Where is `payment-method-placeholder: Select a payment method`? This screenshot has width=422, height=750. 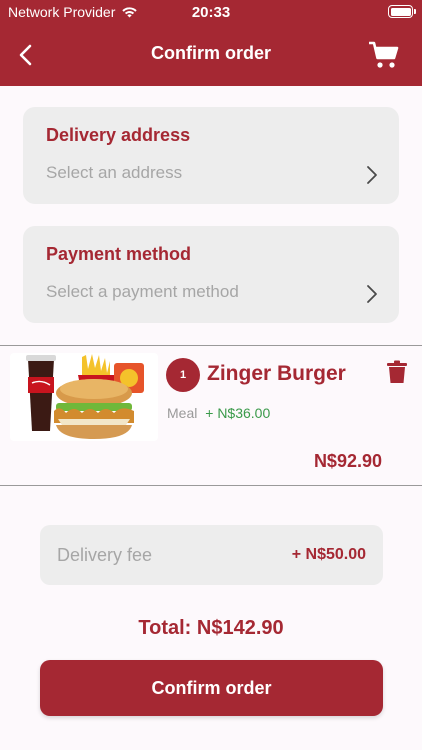 payment-method-placeholder: Select a payment method is located at coordinates (142, 291).